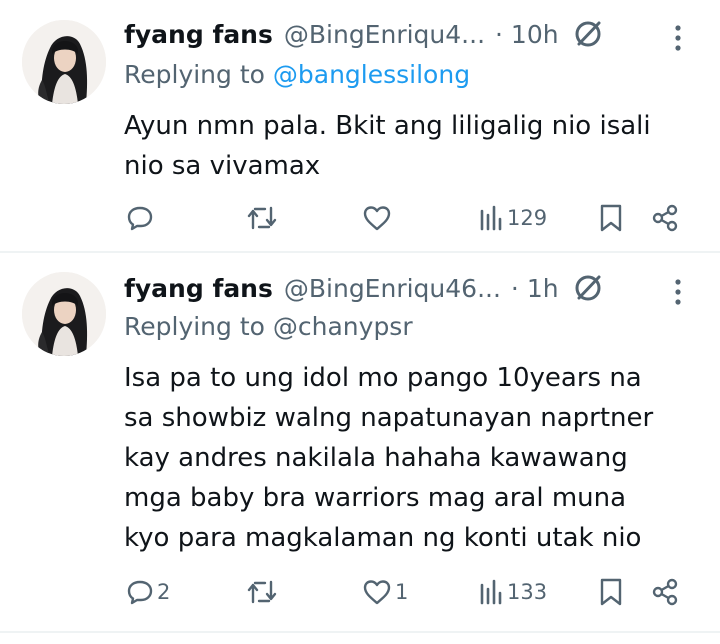 The height and width of the screenshot is (644, 720). I want to click on tweet-text-line: kay andres nakilala hahaha kawawang, so click(376, 458).